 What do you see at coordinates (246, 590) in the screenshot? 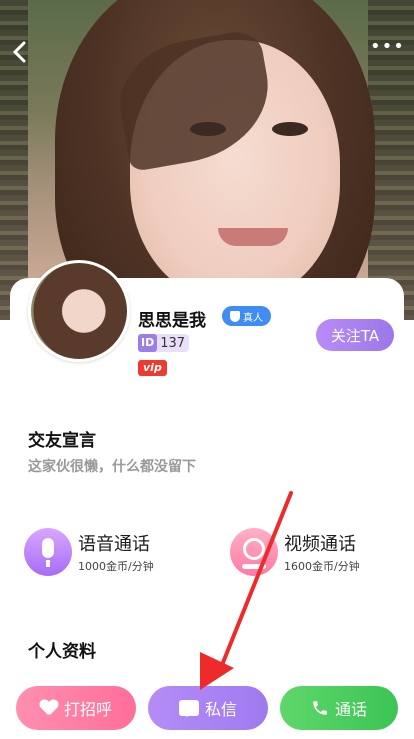
I see `annotation-arrow` at bounding box center [246, 590].